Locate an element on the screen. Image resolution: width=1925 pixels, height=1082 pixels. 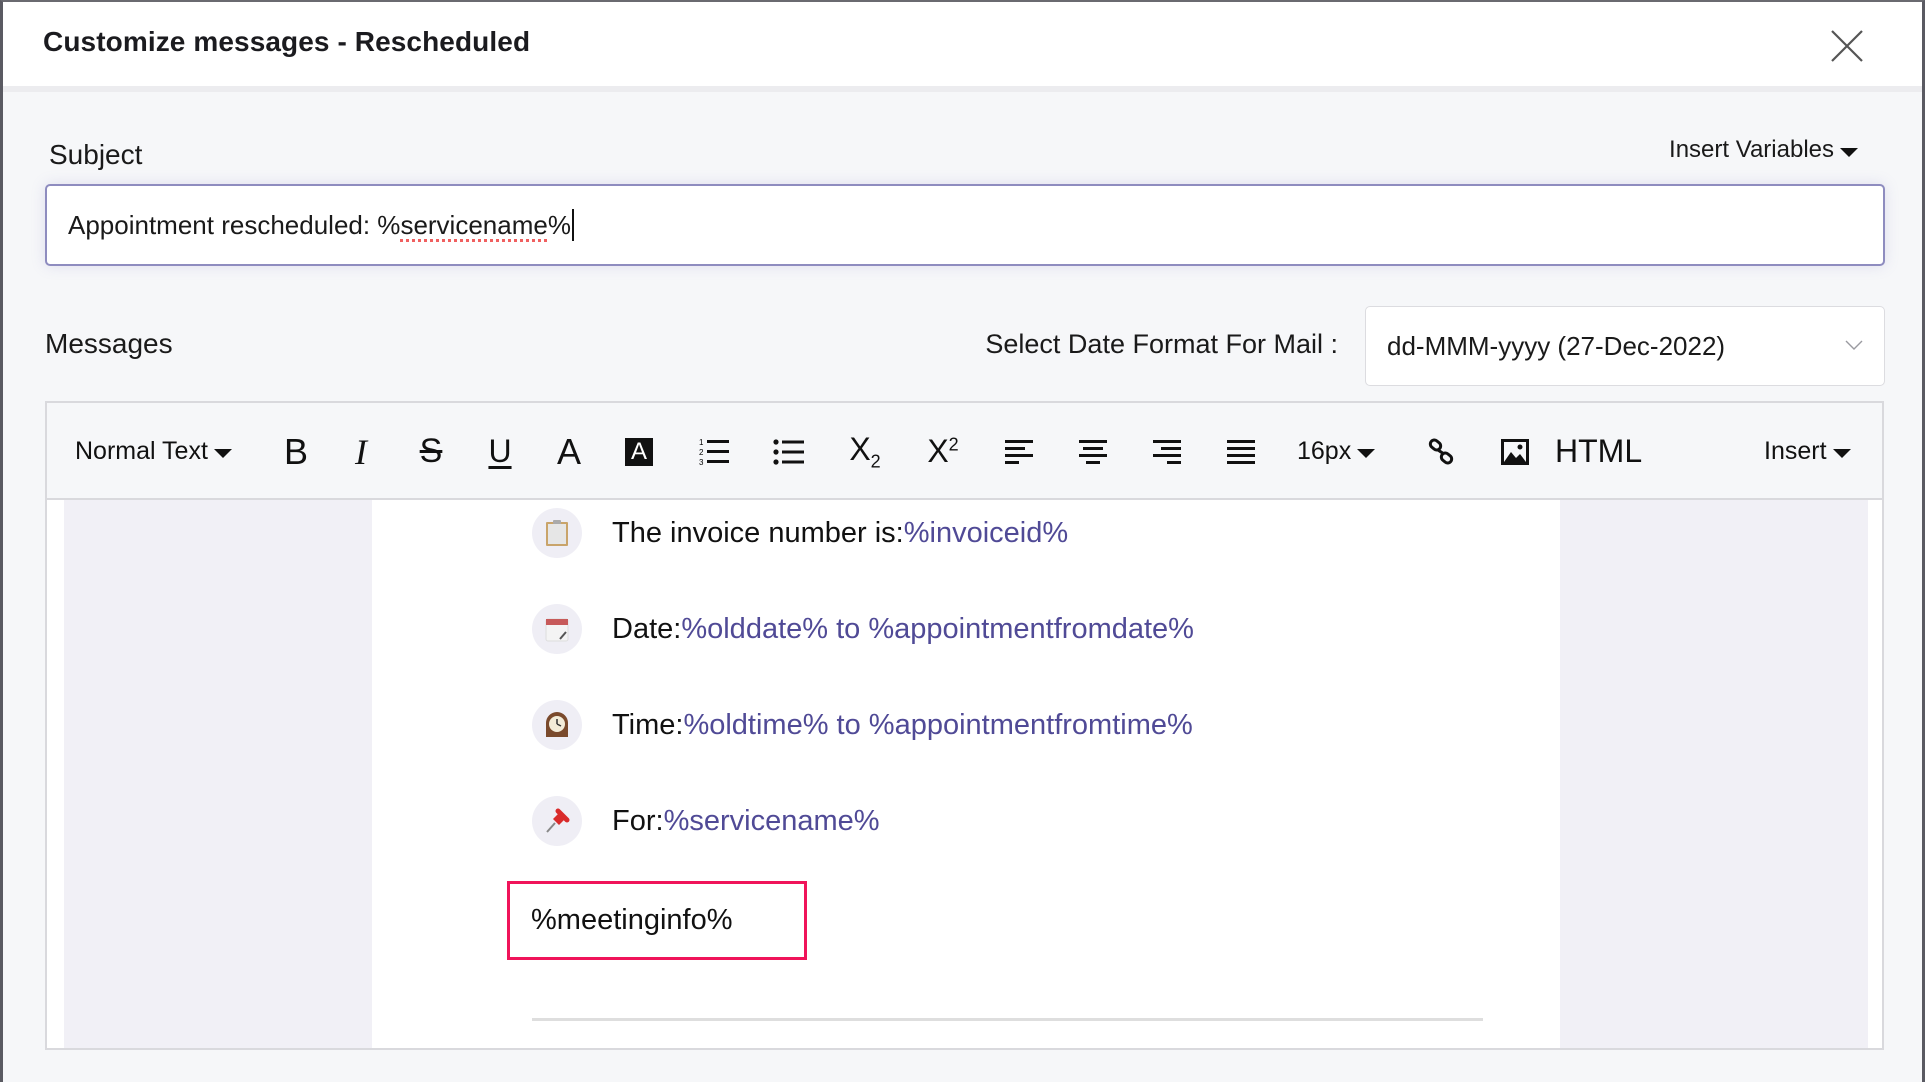
justify-button is located at coordinates (1241, 451).